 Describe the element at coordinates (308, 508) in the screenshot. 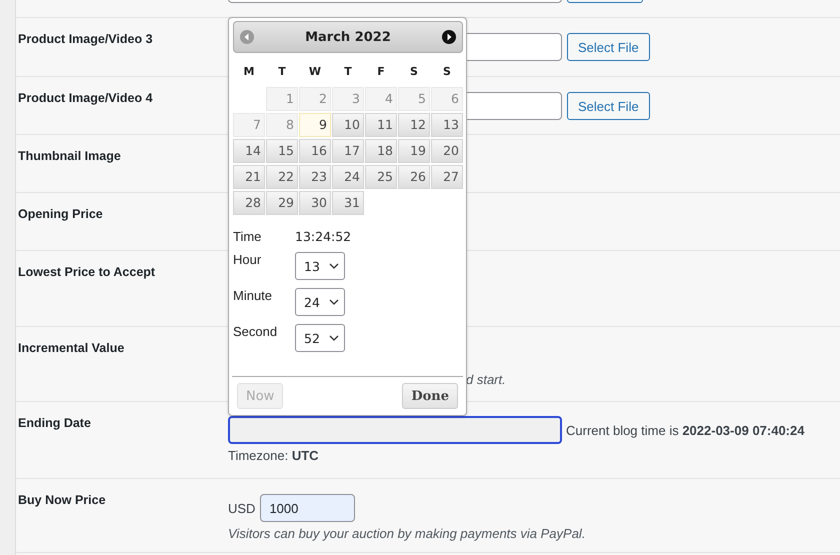

I see `price-input: 1000` at that location.